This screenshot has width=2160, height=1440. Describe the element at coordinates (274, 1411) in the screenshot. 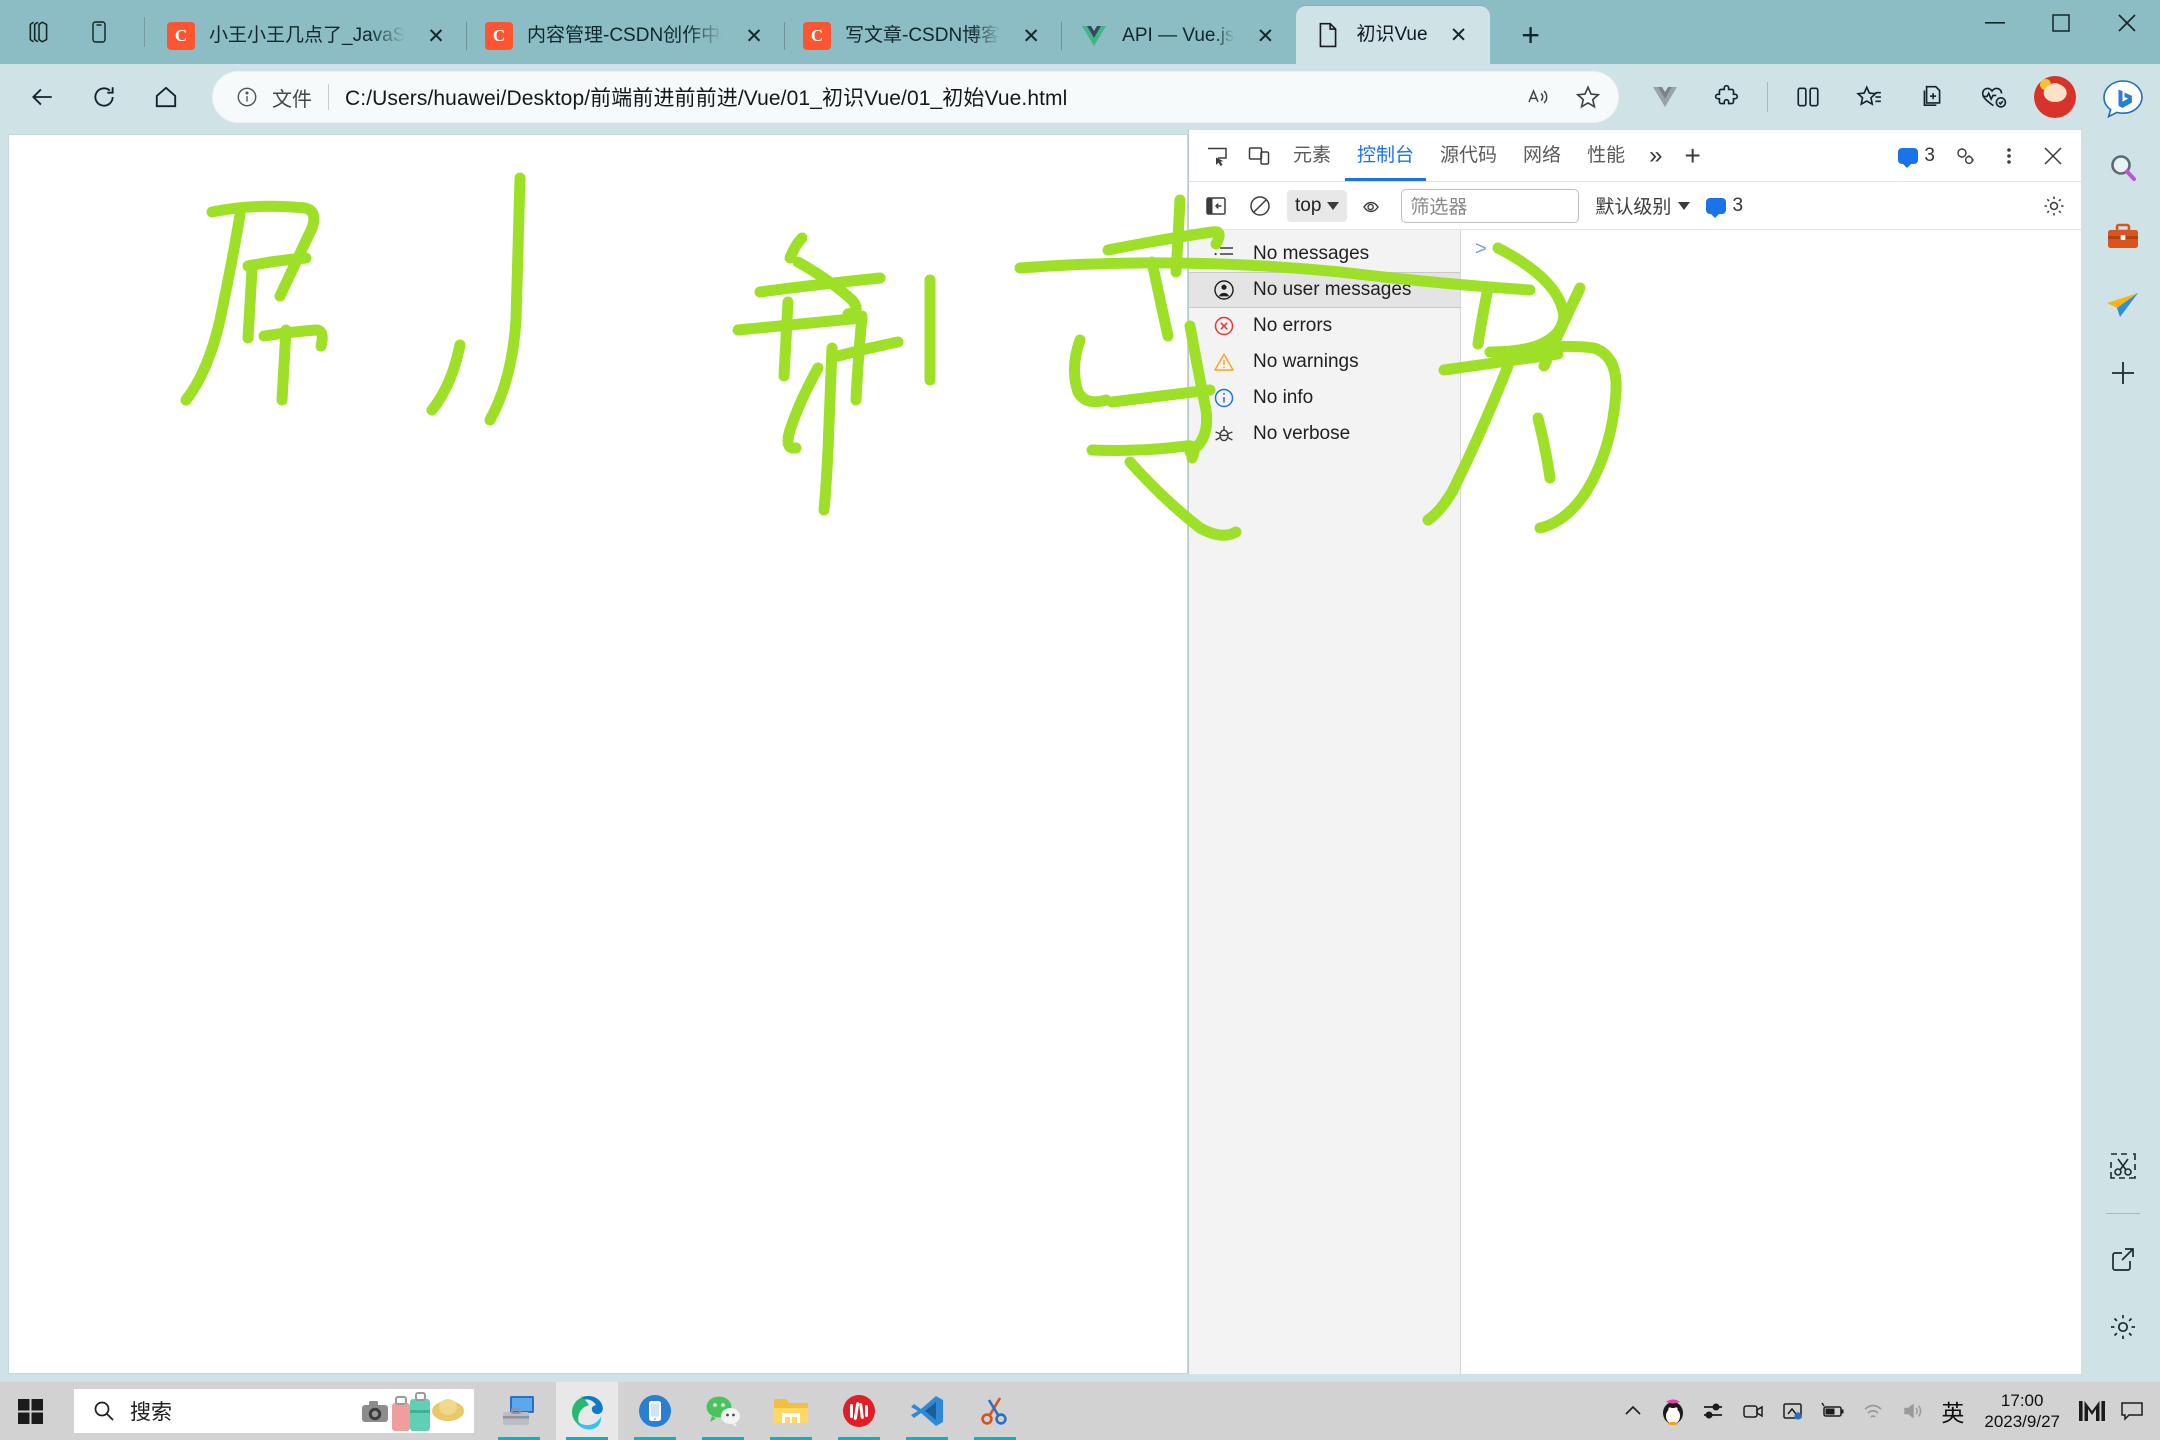

I see `search-input: 搜索` at that location.